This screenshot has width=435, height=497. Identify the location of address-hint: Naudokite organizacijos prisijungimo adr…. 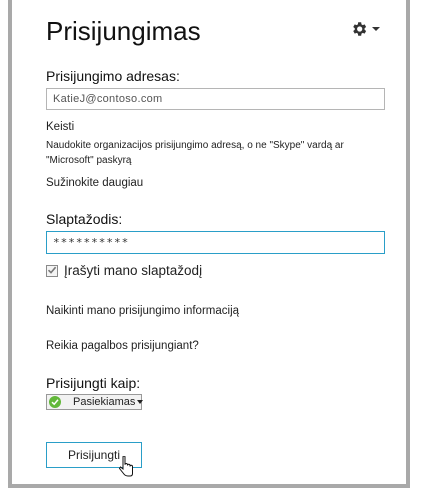
(195, 153).